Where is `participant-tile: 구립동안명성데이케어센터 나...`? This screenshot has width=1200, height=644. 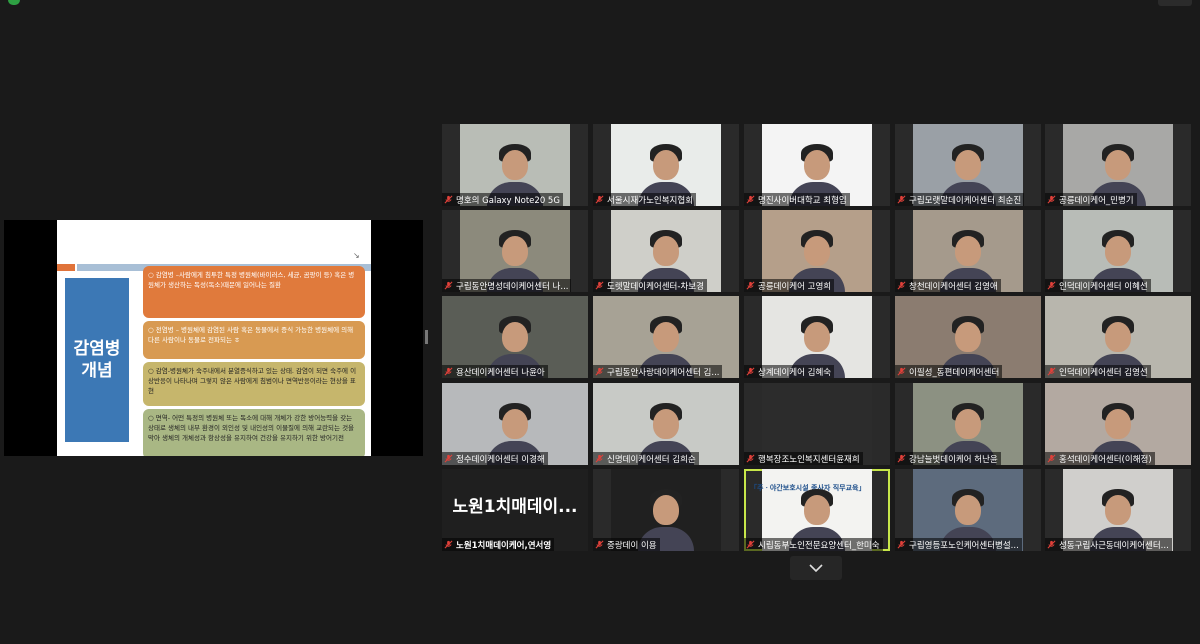
participant-tile: 구립동안명성데이케어센터 나... is located at coordinates (515, 251).